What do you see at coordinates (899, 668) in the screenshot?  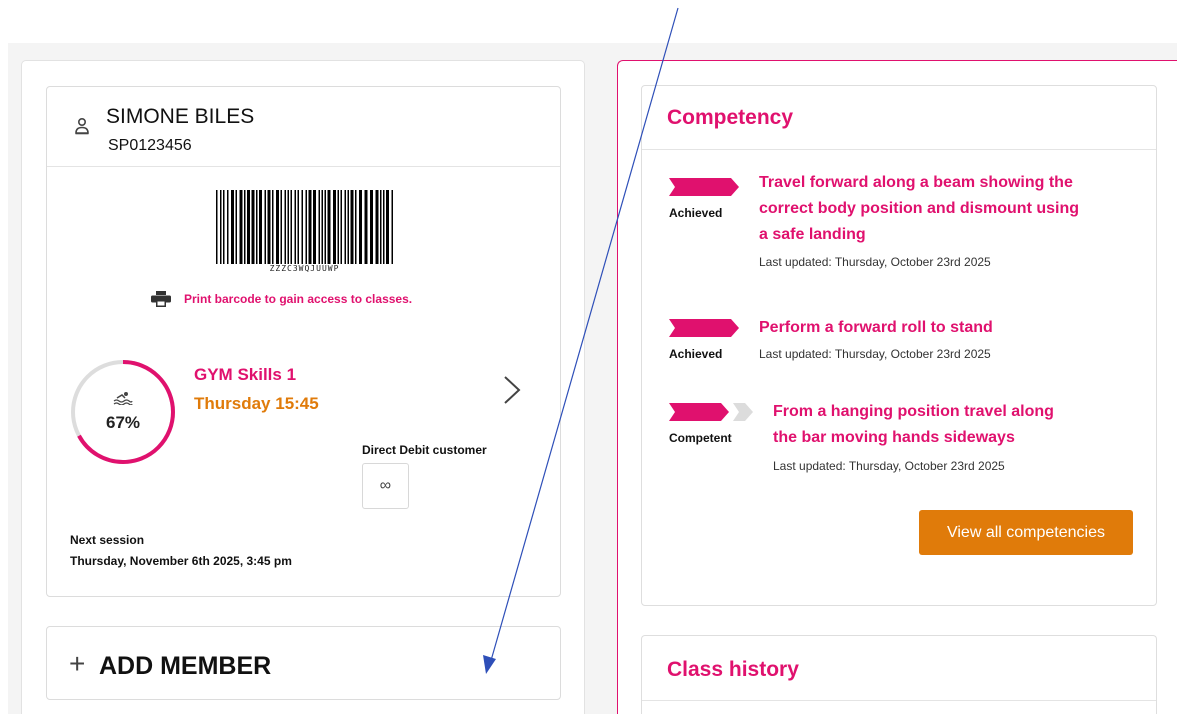 I see `class-history-header: Class history` at bounding box center [899, 668].